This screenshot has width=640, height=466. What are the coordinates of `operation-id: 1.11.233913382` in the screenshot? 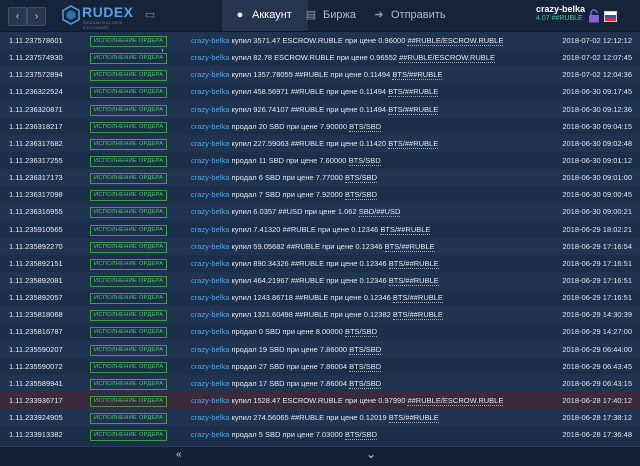 It's located at (36, 434).